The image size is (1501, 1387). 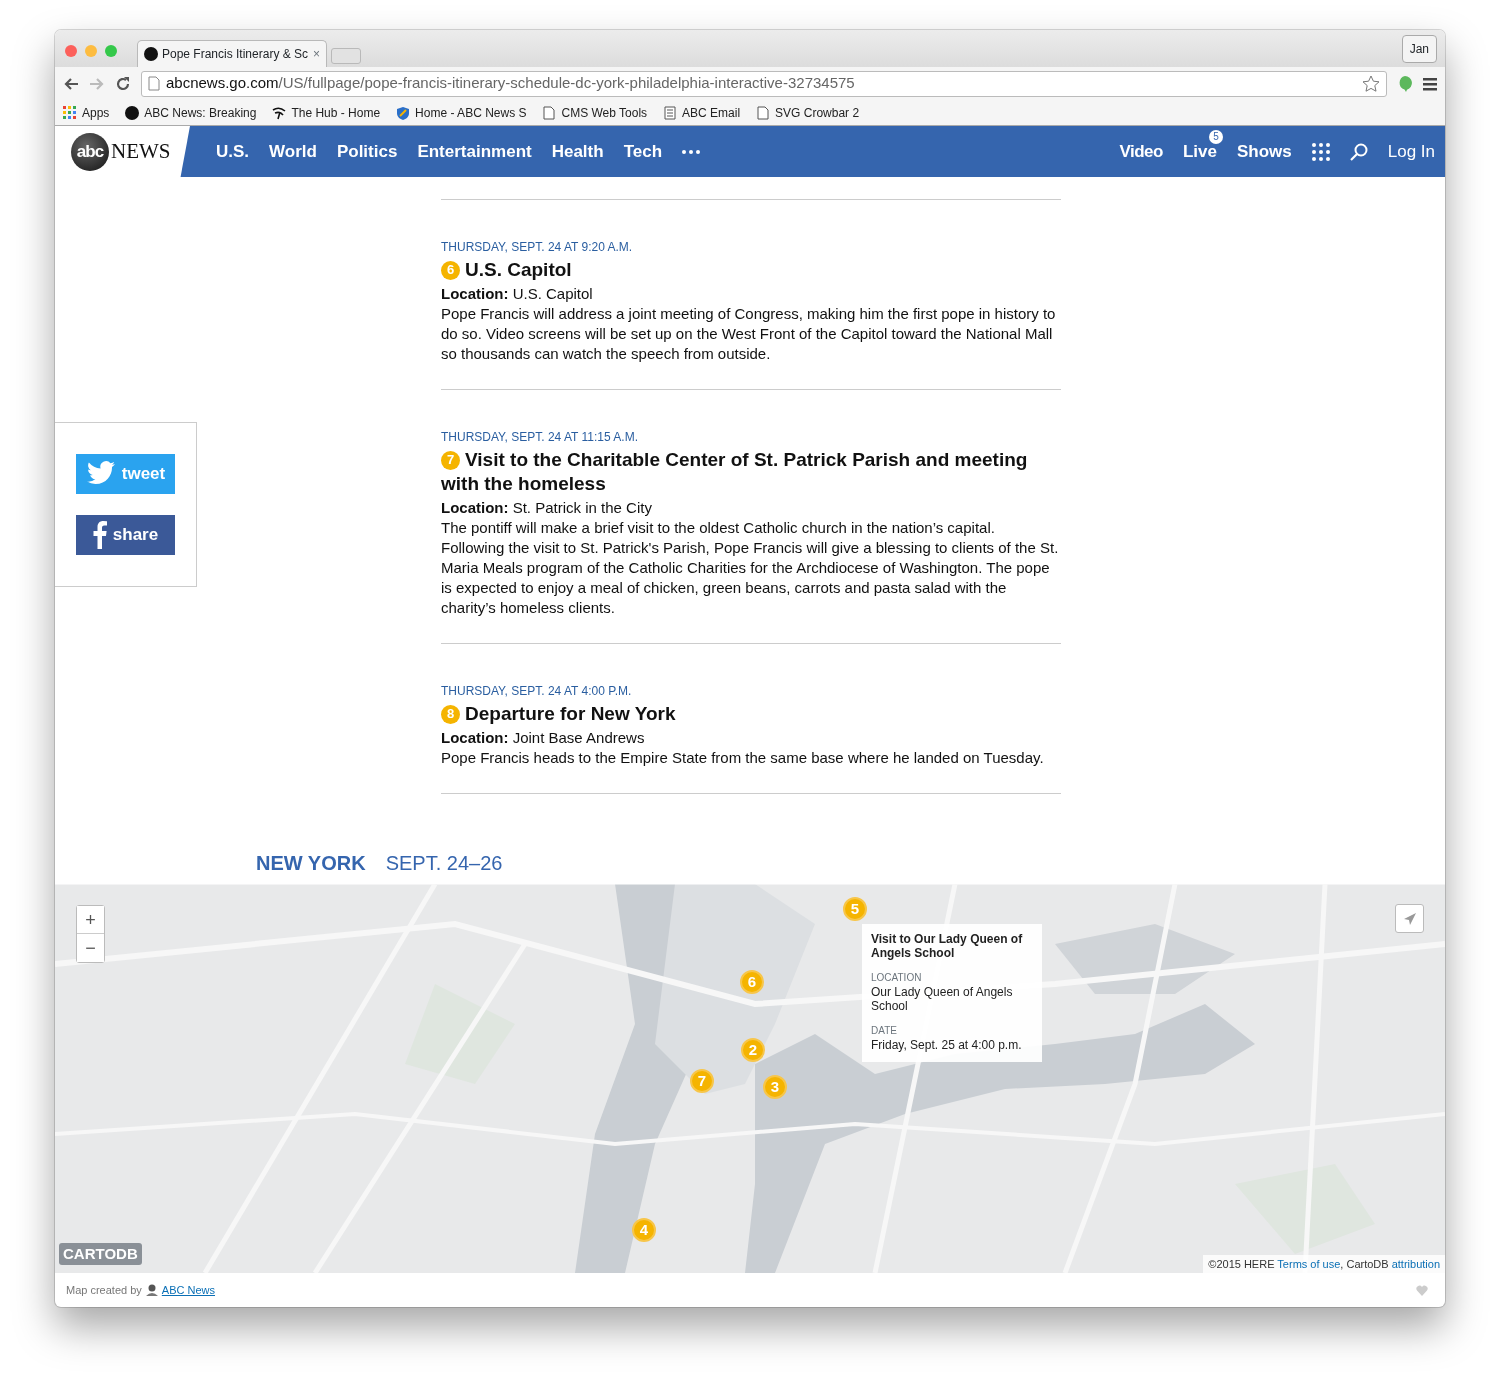 What do you see at coordinates (702, 112) in the screenshot?
I see `bookmark-link: ABC Email` at bounding box center [702, 112].